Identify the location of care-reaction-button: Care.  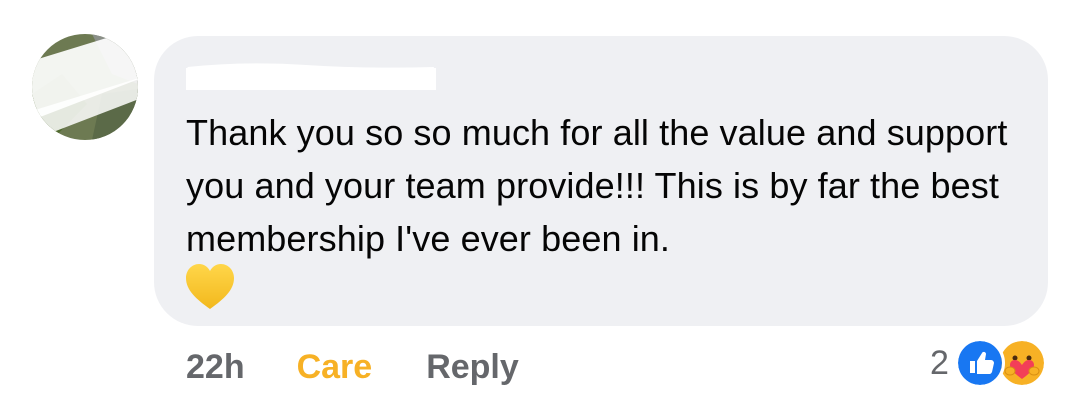
(335, 367).